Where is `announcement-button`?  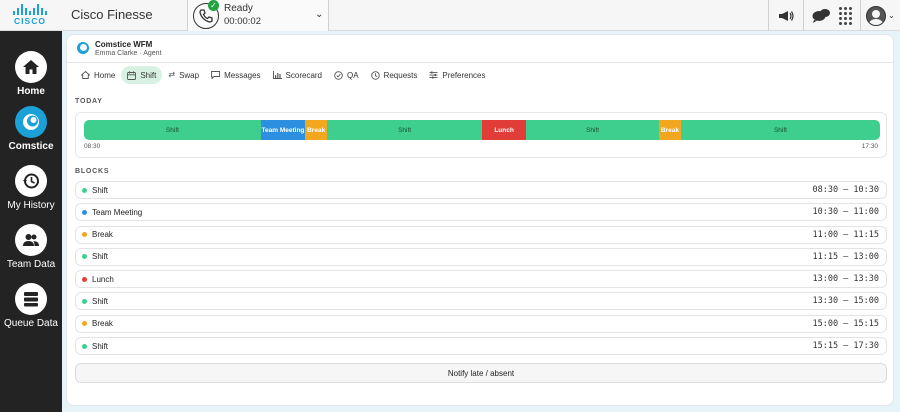
announcement-button is located at coordinates (785, 15).